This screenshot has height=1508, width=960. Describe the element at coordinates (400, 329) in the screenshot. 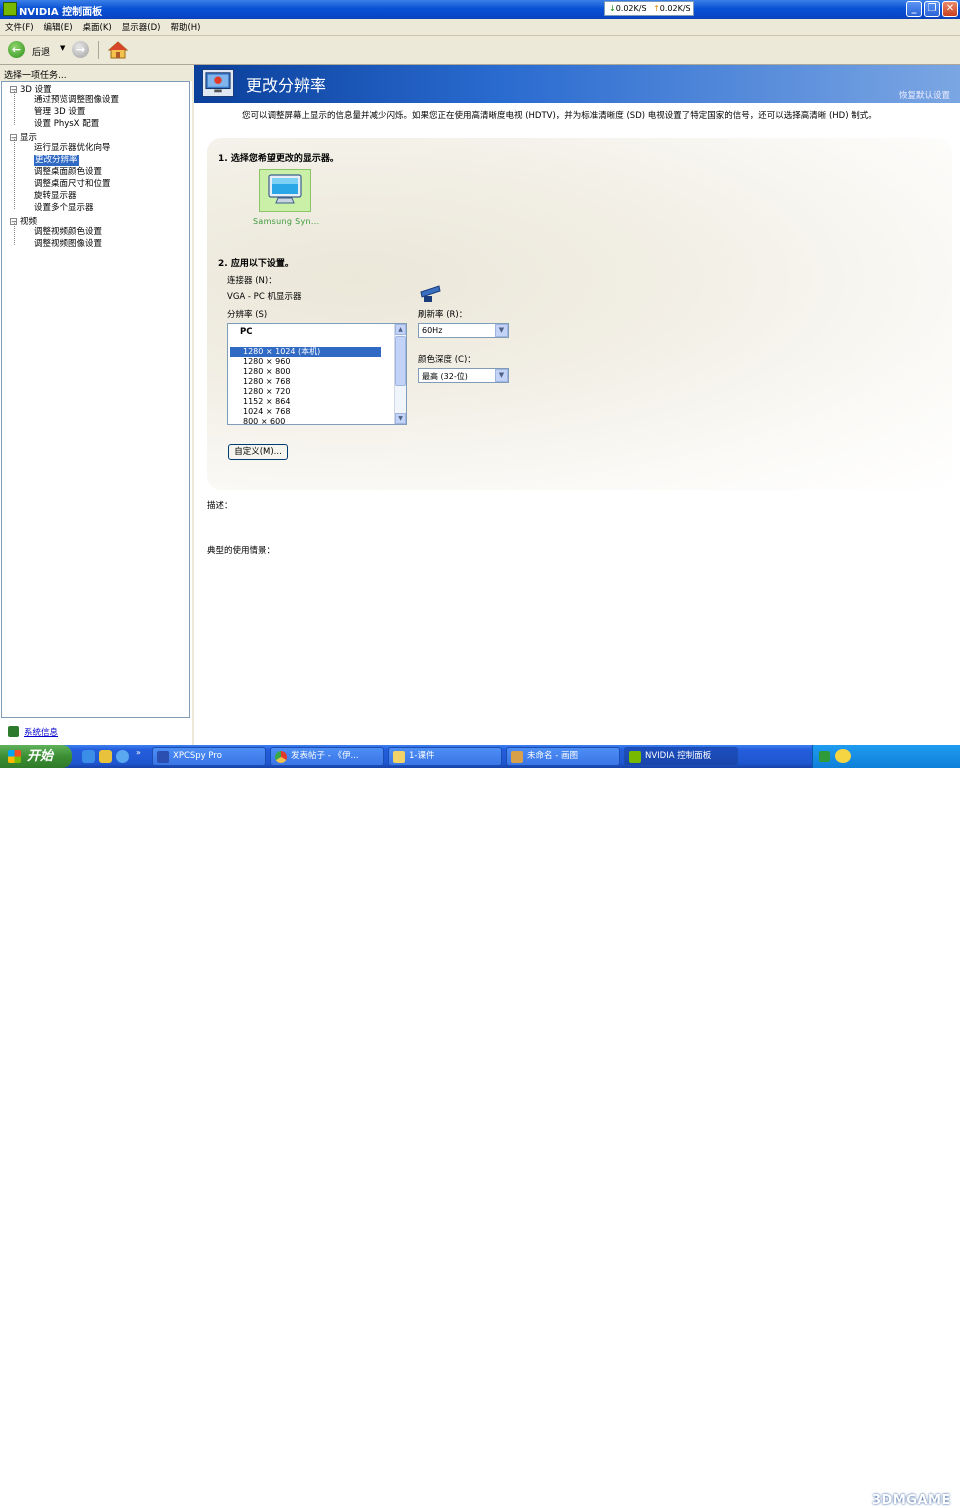

I see `scroll-up-icon: ▲` at that location.